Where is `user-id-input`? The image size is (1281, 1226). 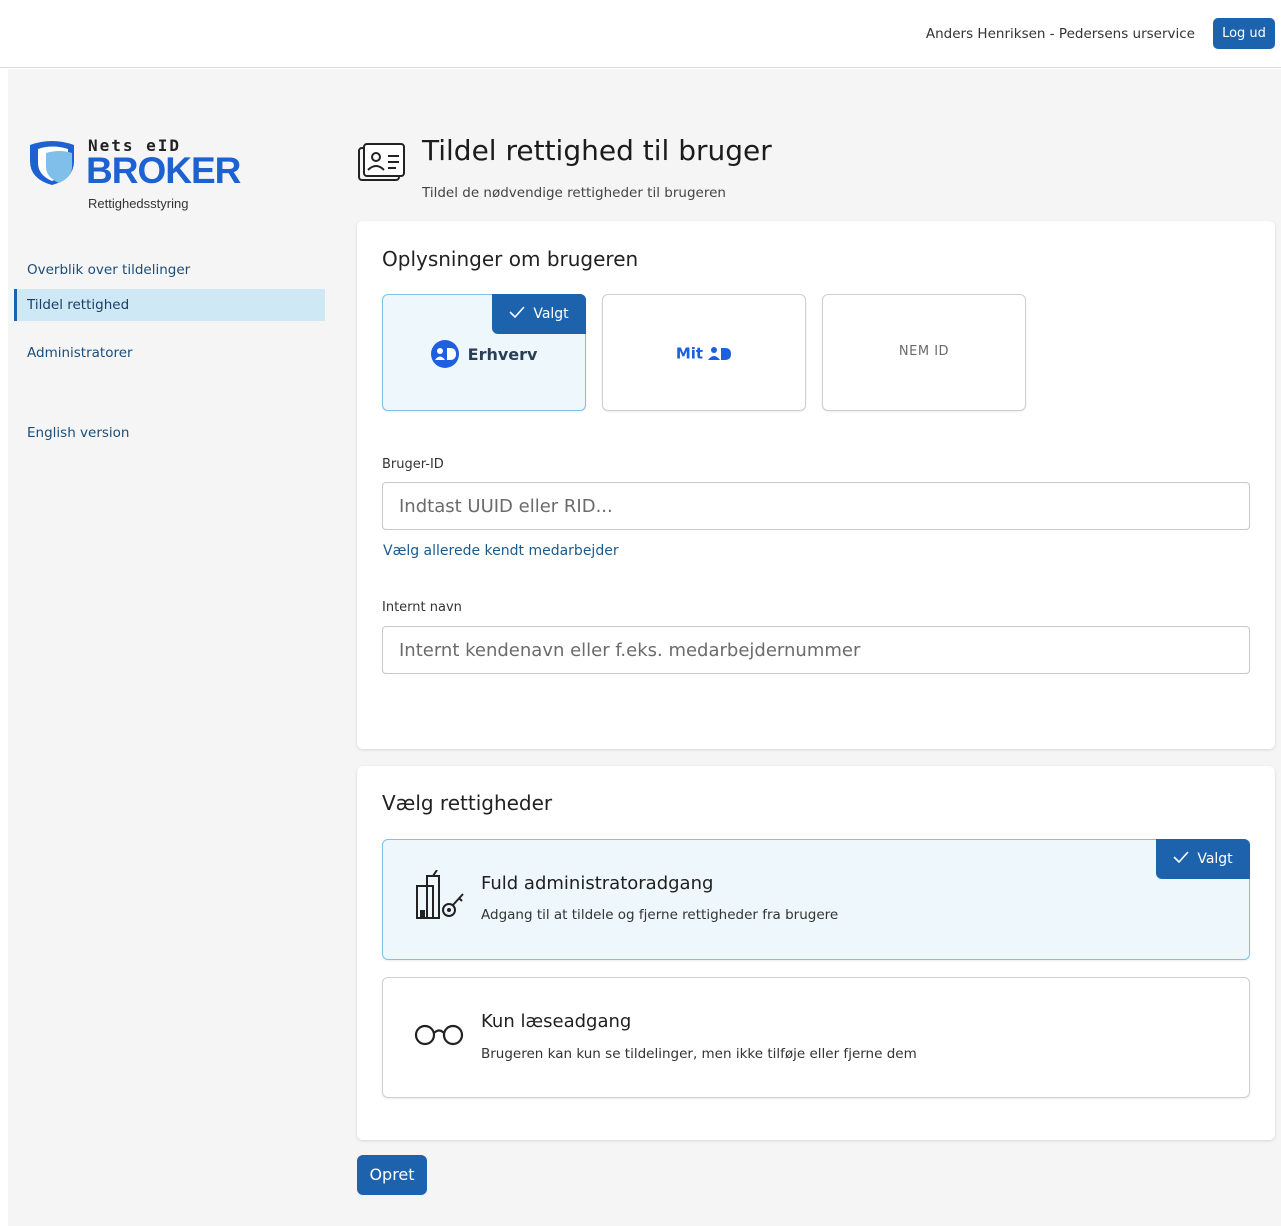 user-id-input is located at coordinates (816, 506).